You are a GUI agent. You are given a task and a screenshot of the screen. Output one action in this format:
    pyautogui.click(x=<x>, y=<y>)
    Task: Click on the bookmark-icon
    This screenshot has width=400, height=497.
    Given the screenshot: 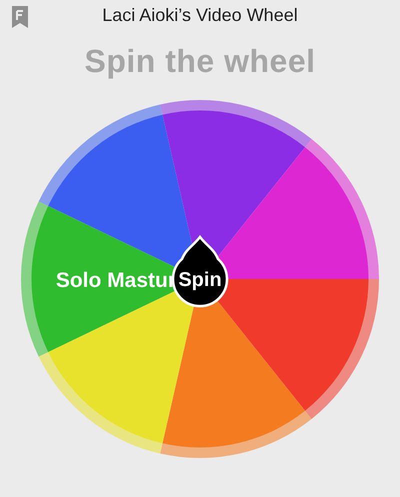 What is the action you would take?
    pyautogui.click(x=20, y=17)
    